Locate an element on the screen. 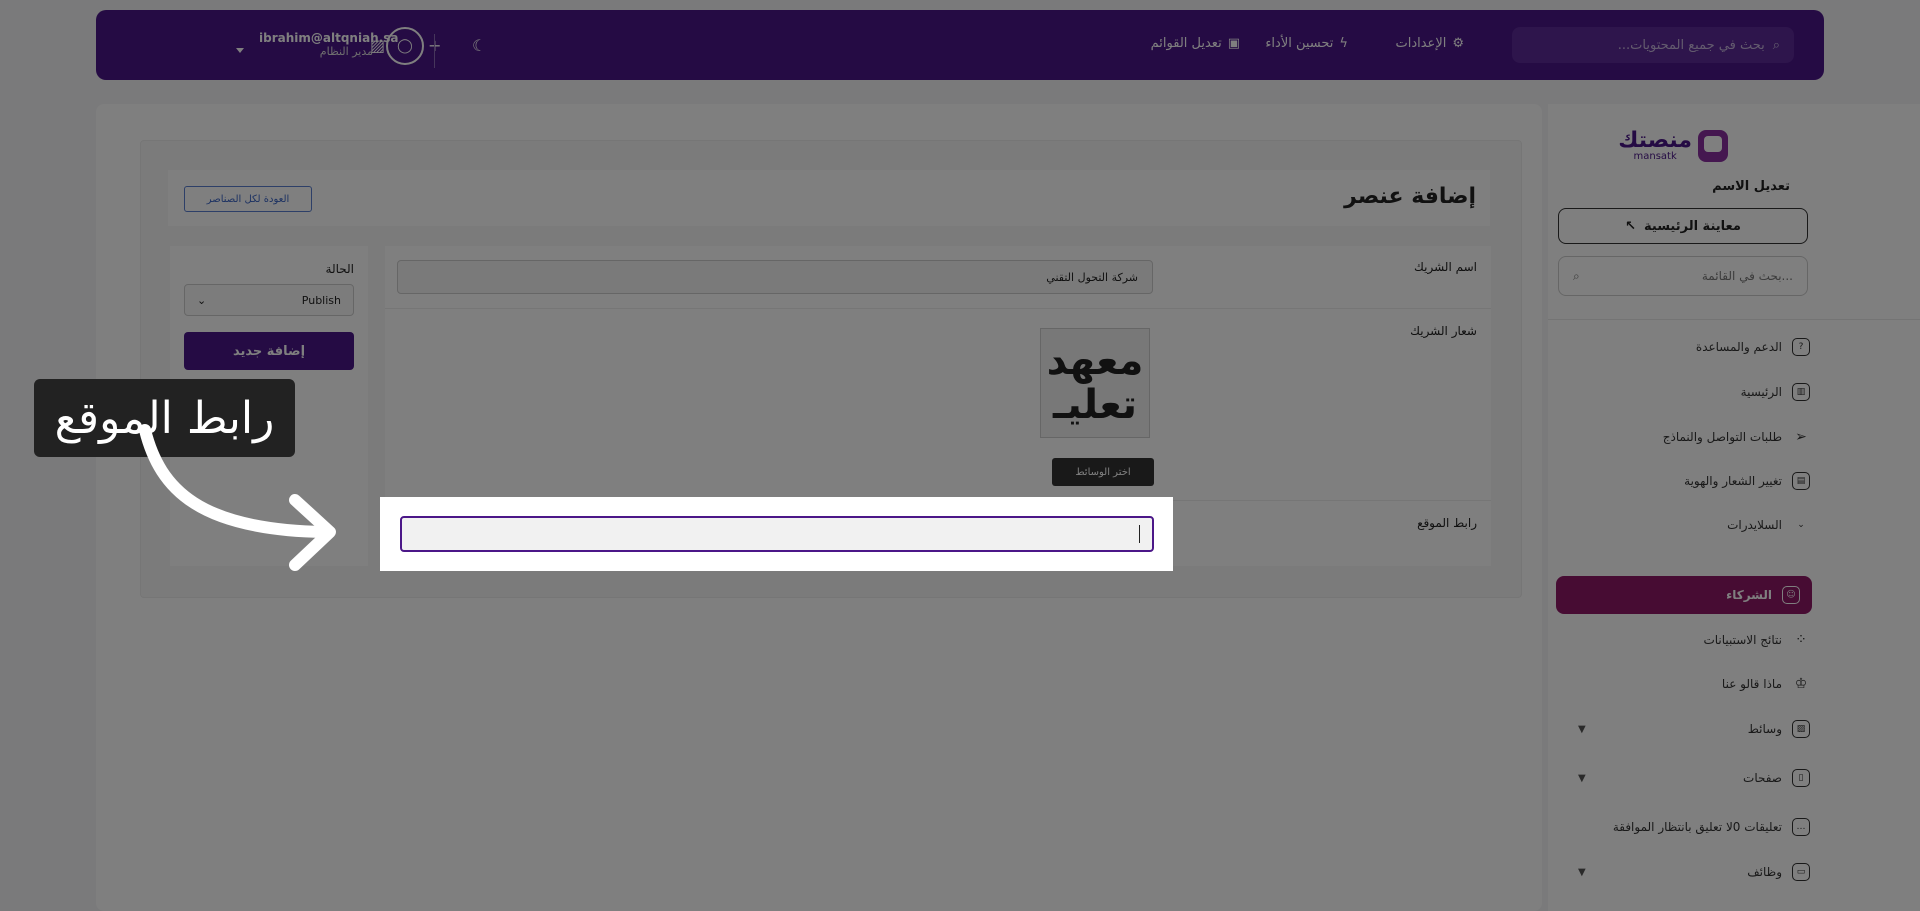  arrow-icon is located at coordinates (237, 497).